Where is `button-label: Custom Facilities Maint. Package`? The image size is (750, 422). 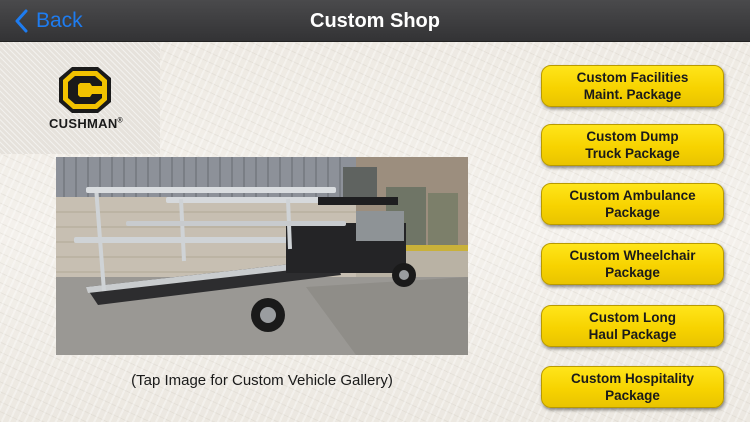
button-label: Custom Facilities Maint. Package is located at coordinates (632, 86).